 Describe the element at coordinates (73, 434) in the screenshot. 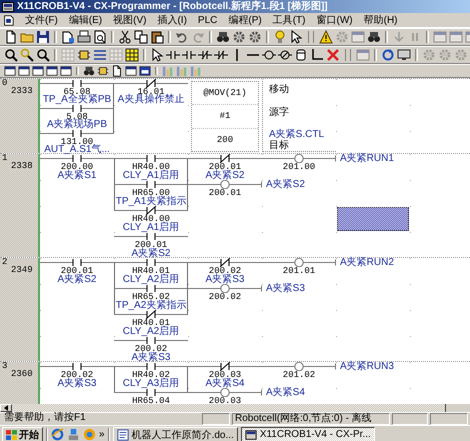

I see `desktop-icon` at that location.